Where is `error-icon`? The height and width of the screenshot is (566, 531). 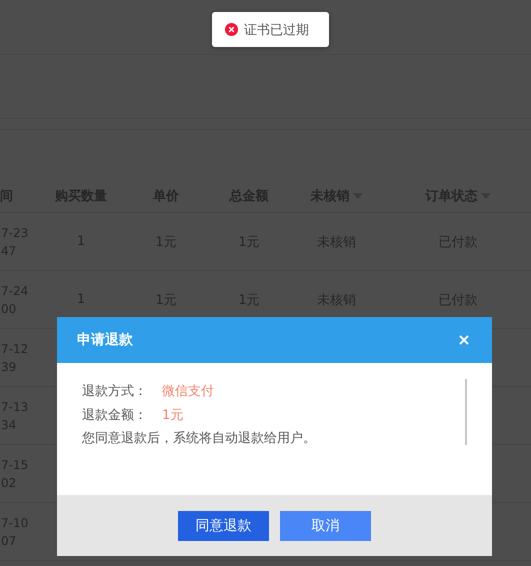
error-icon is located at coordinates (231, 29).